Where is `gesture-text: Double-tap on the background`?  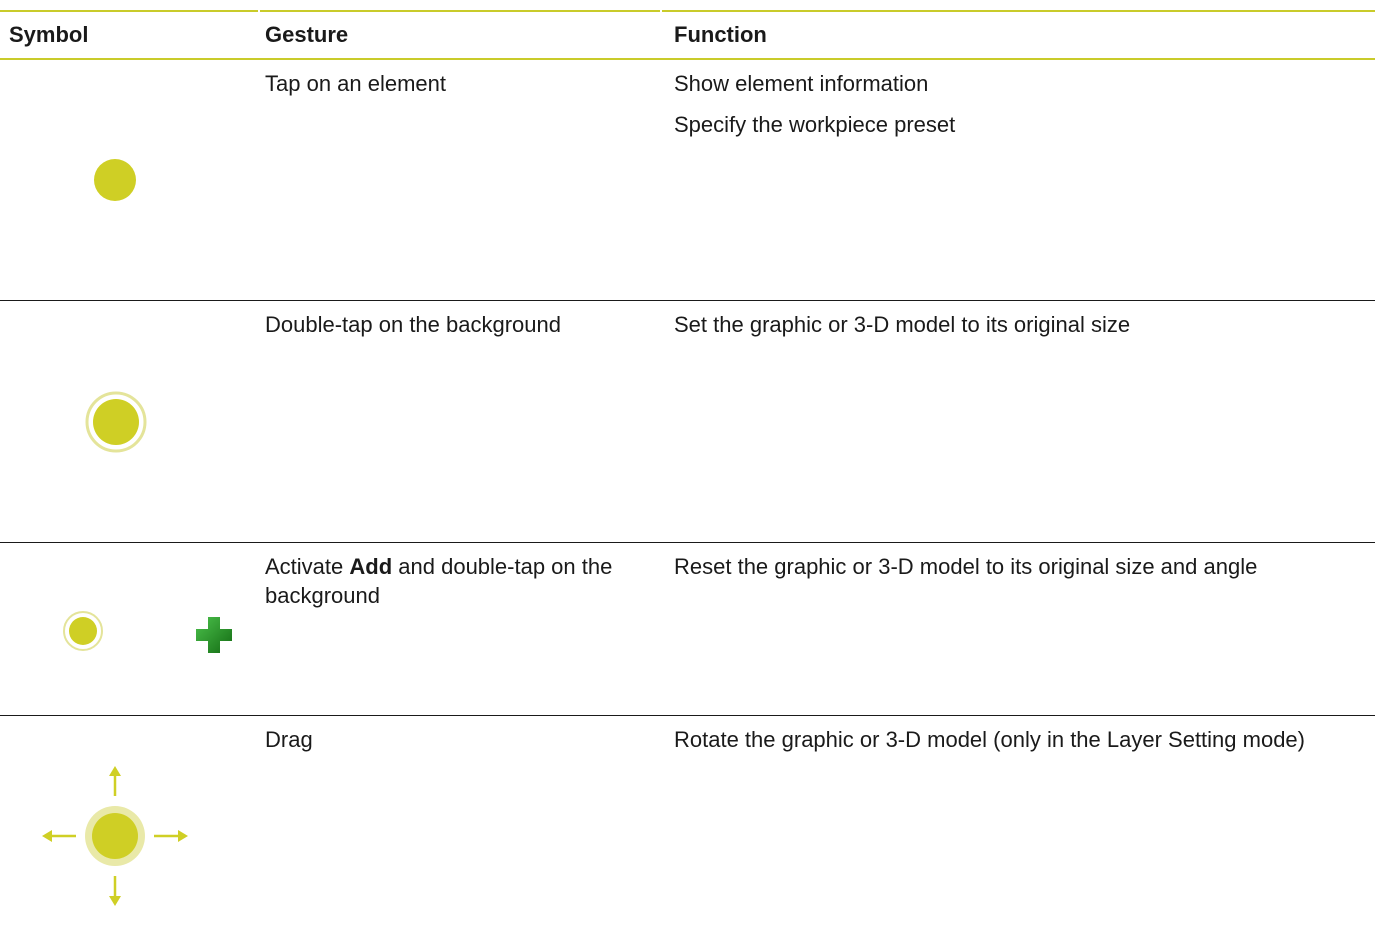 gesture-text: Double-tap on the background is located at coordinates (413, 324).